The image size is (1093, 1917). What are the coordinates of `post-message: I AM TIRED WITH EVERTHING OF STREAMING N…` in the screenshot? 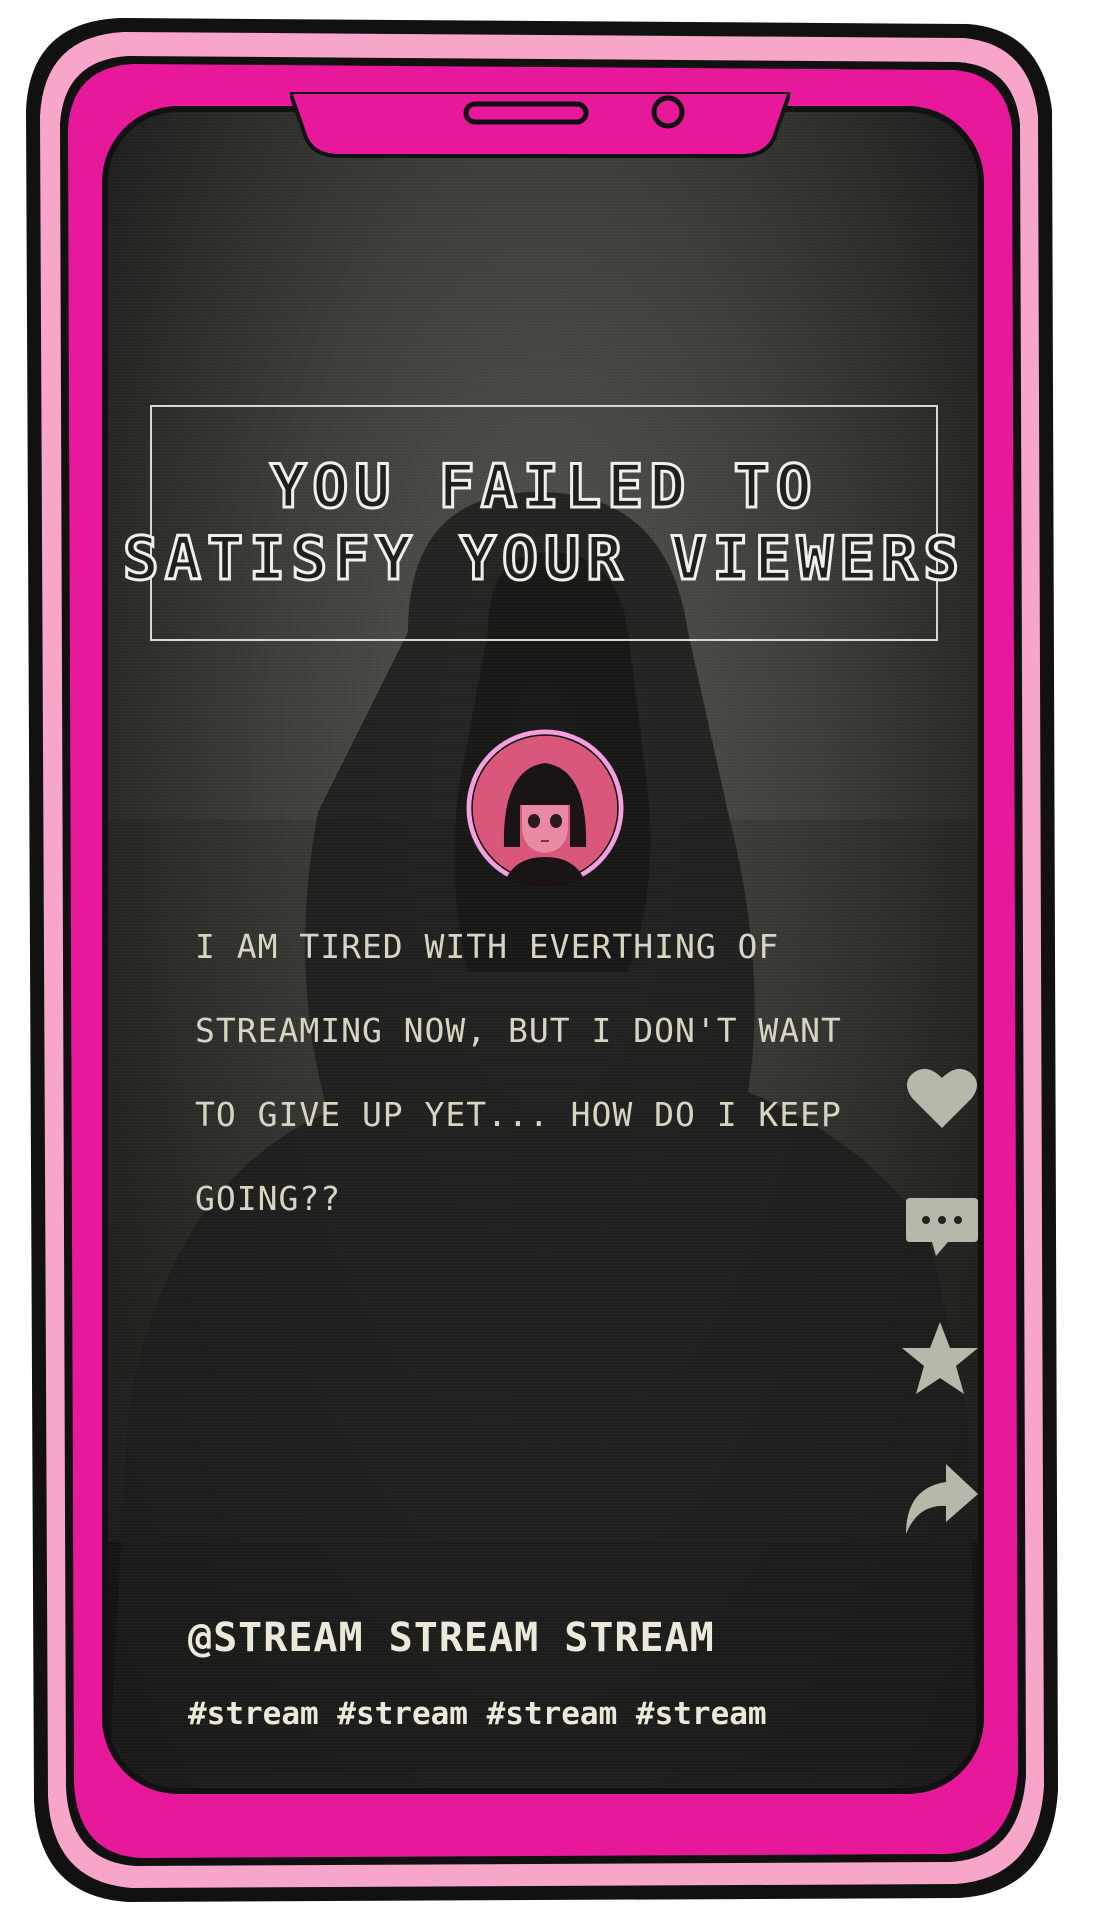 It's located at (518, 1072).